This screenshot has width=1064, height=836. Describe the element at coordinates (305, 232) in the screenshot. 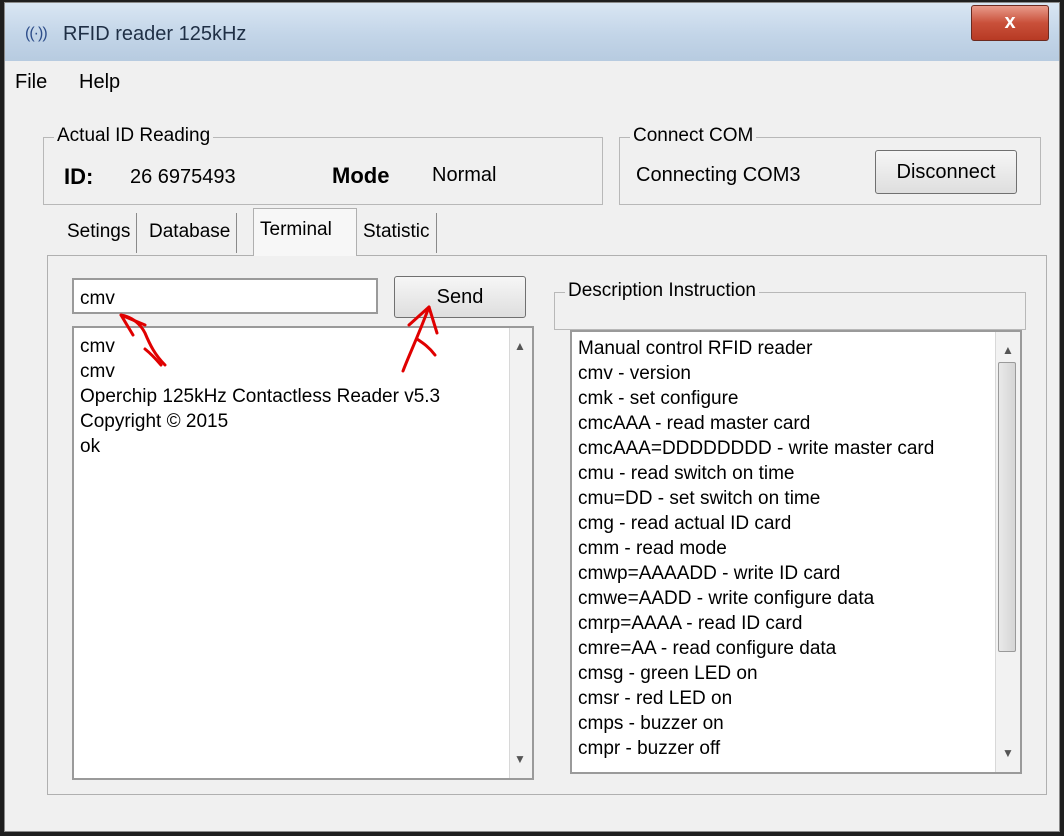

I see `tab-terminal: Terminal` at that location.